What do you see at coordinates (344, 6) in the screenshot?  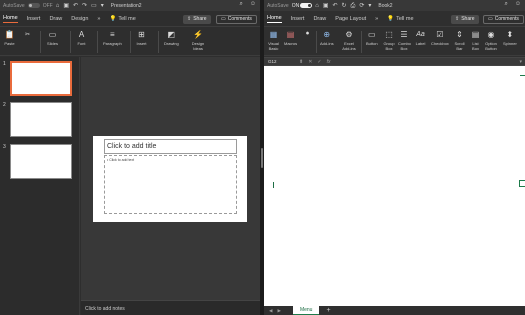 I see `redo-icon: ↻` at bounding box center [344, 6].